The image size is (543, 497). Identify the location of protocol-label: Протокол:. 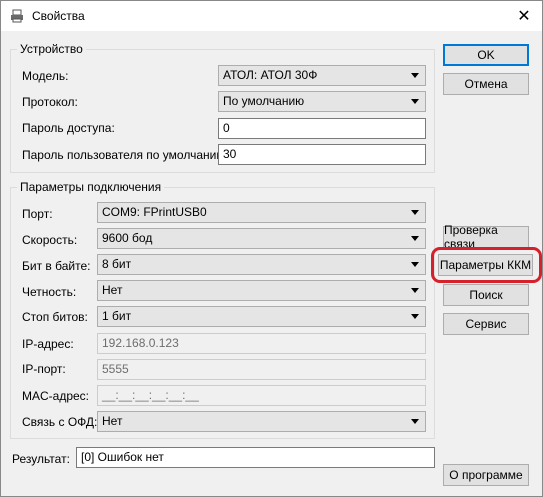
(50, 102).